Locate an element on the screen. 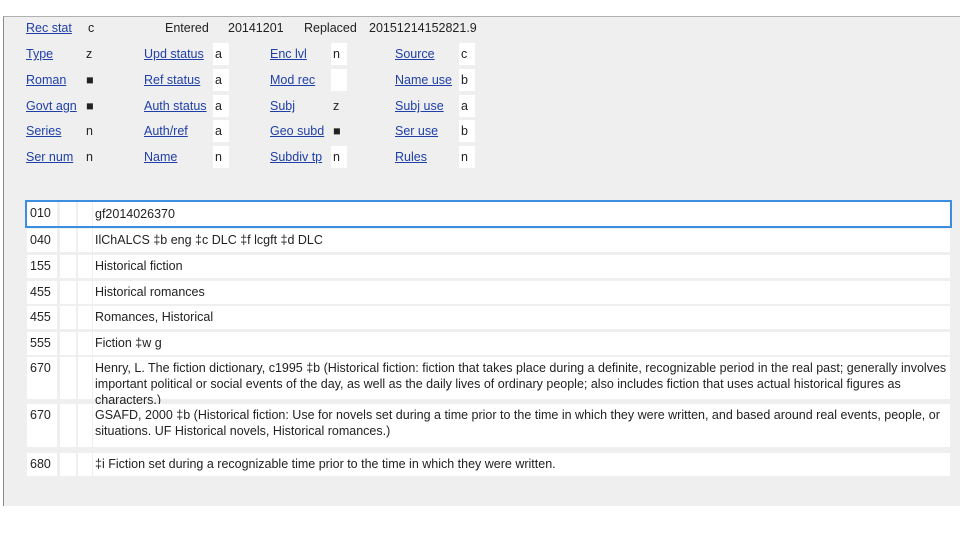 The width and height of the screenshot is (960, 540). fixed-field-label-subj: Subj is located at coordinates (282, 106).